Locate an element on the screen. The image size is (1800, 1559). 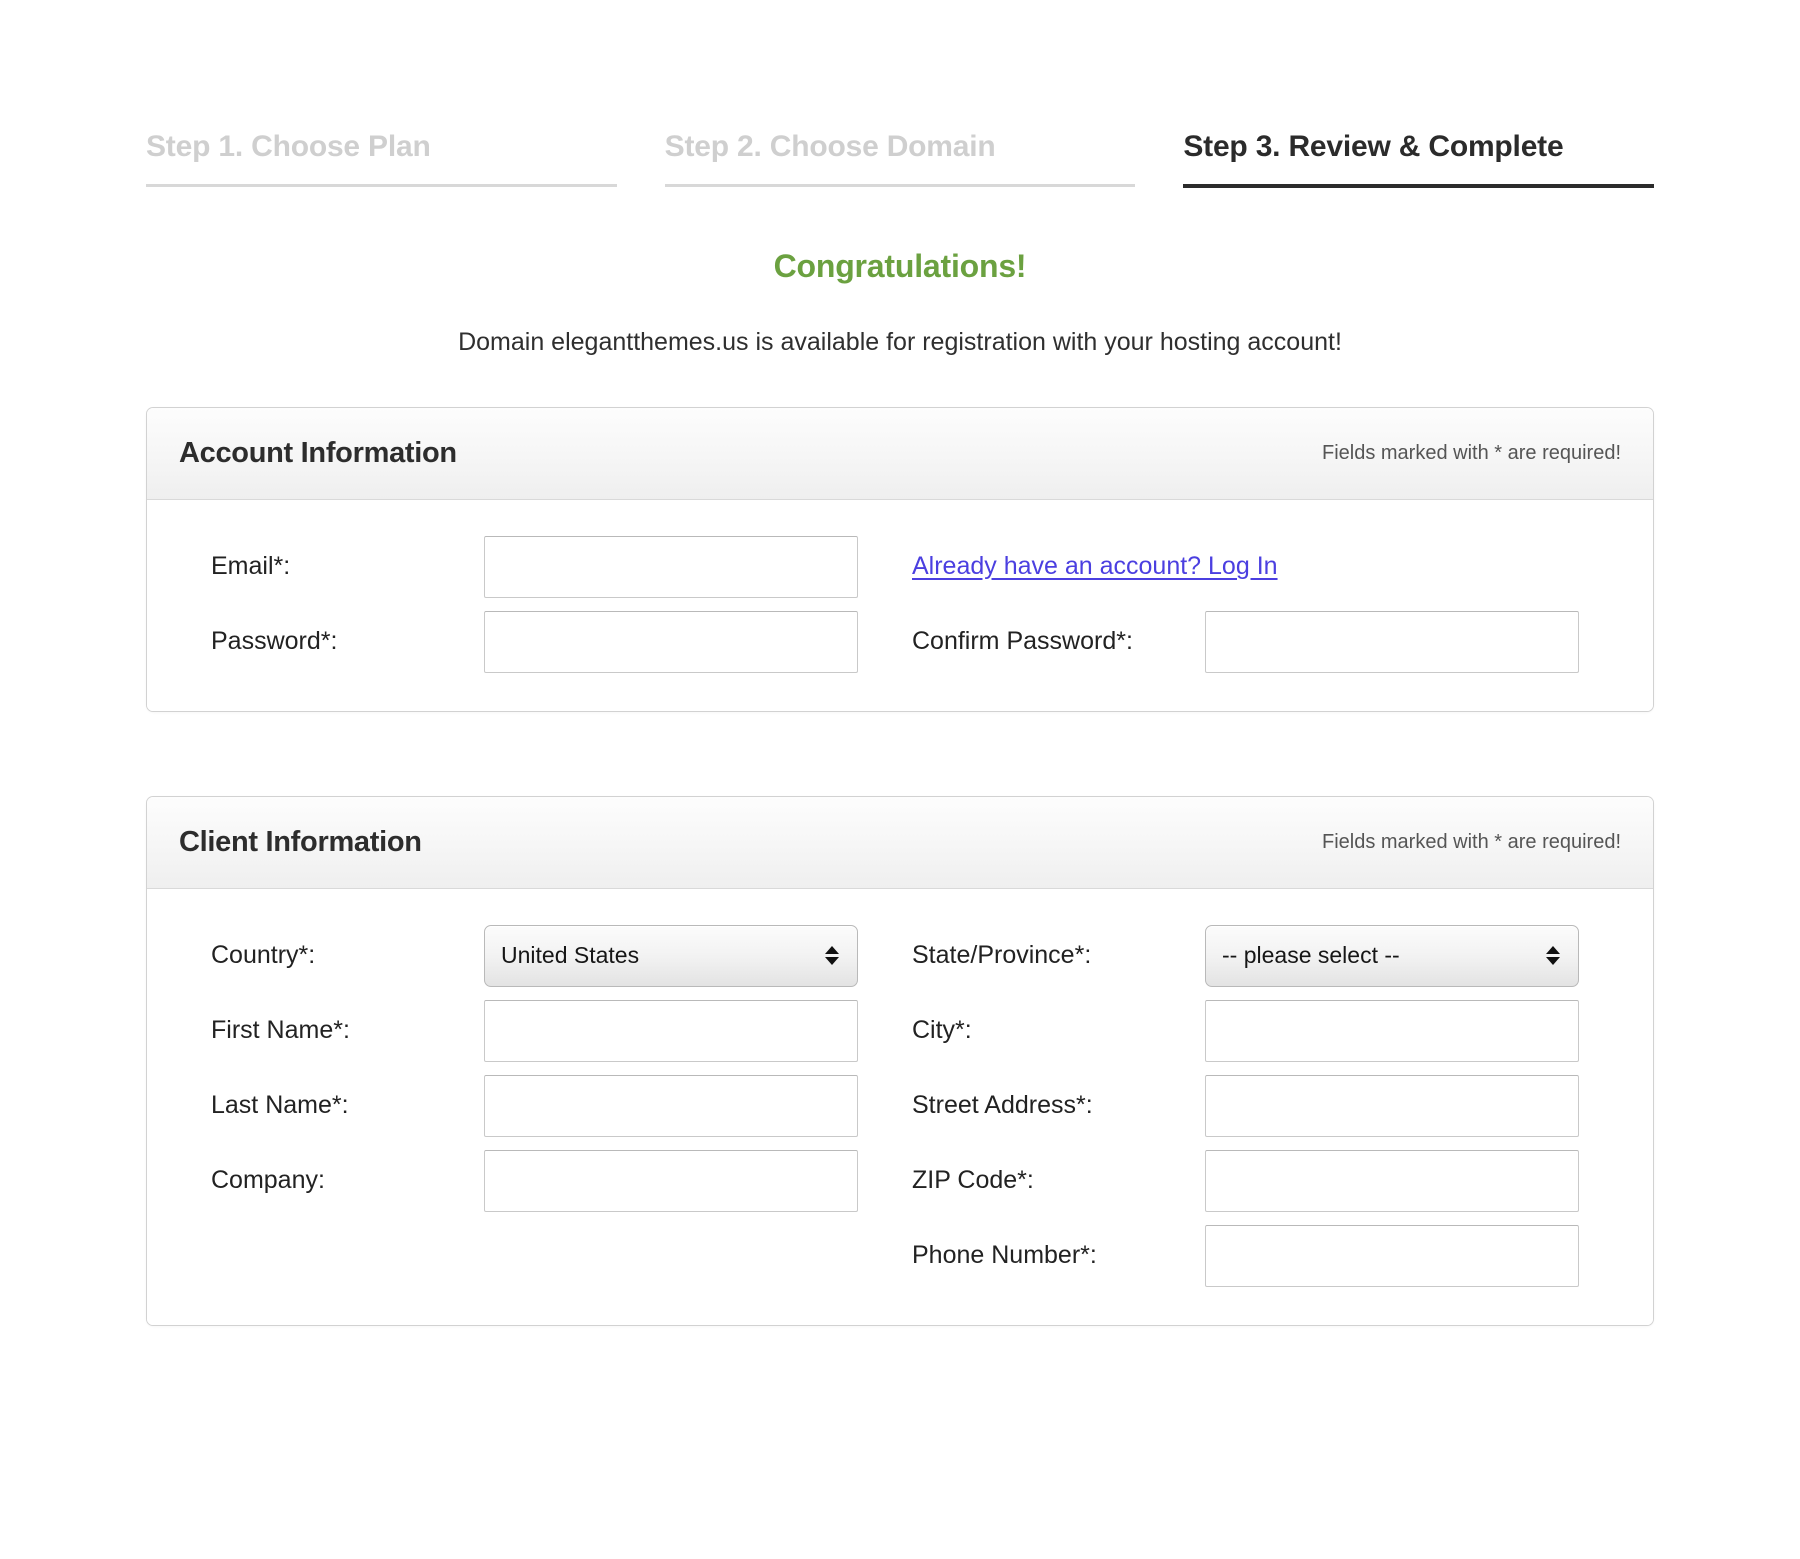
phone-number-input is located at coordinates (1392, 1255).